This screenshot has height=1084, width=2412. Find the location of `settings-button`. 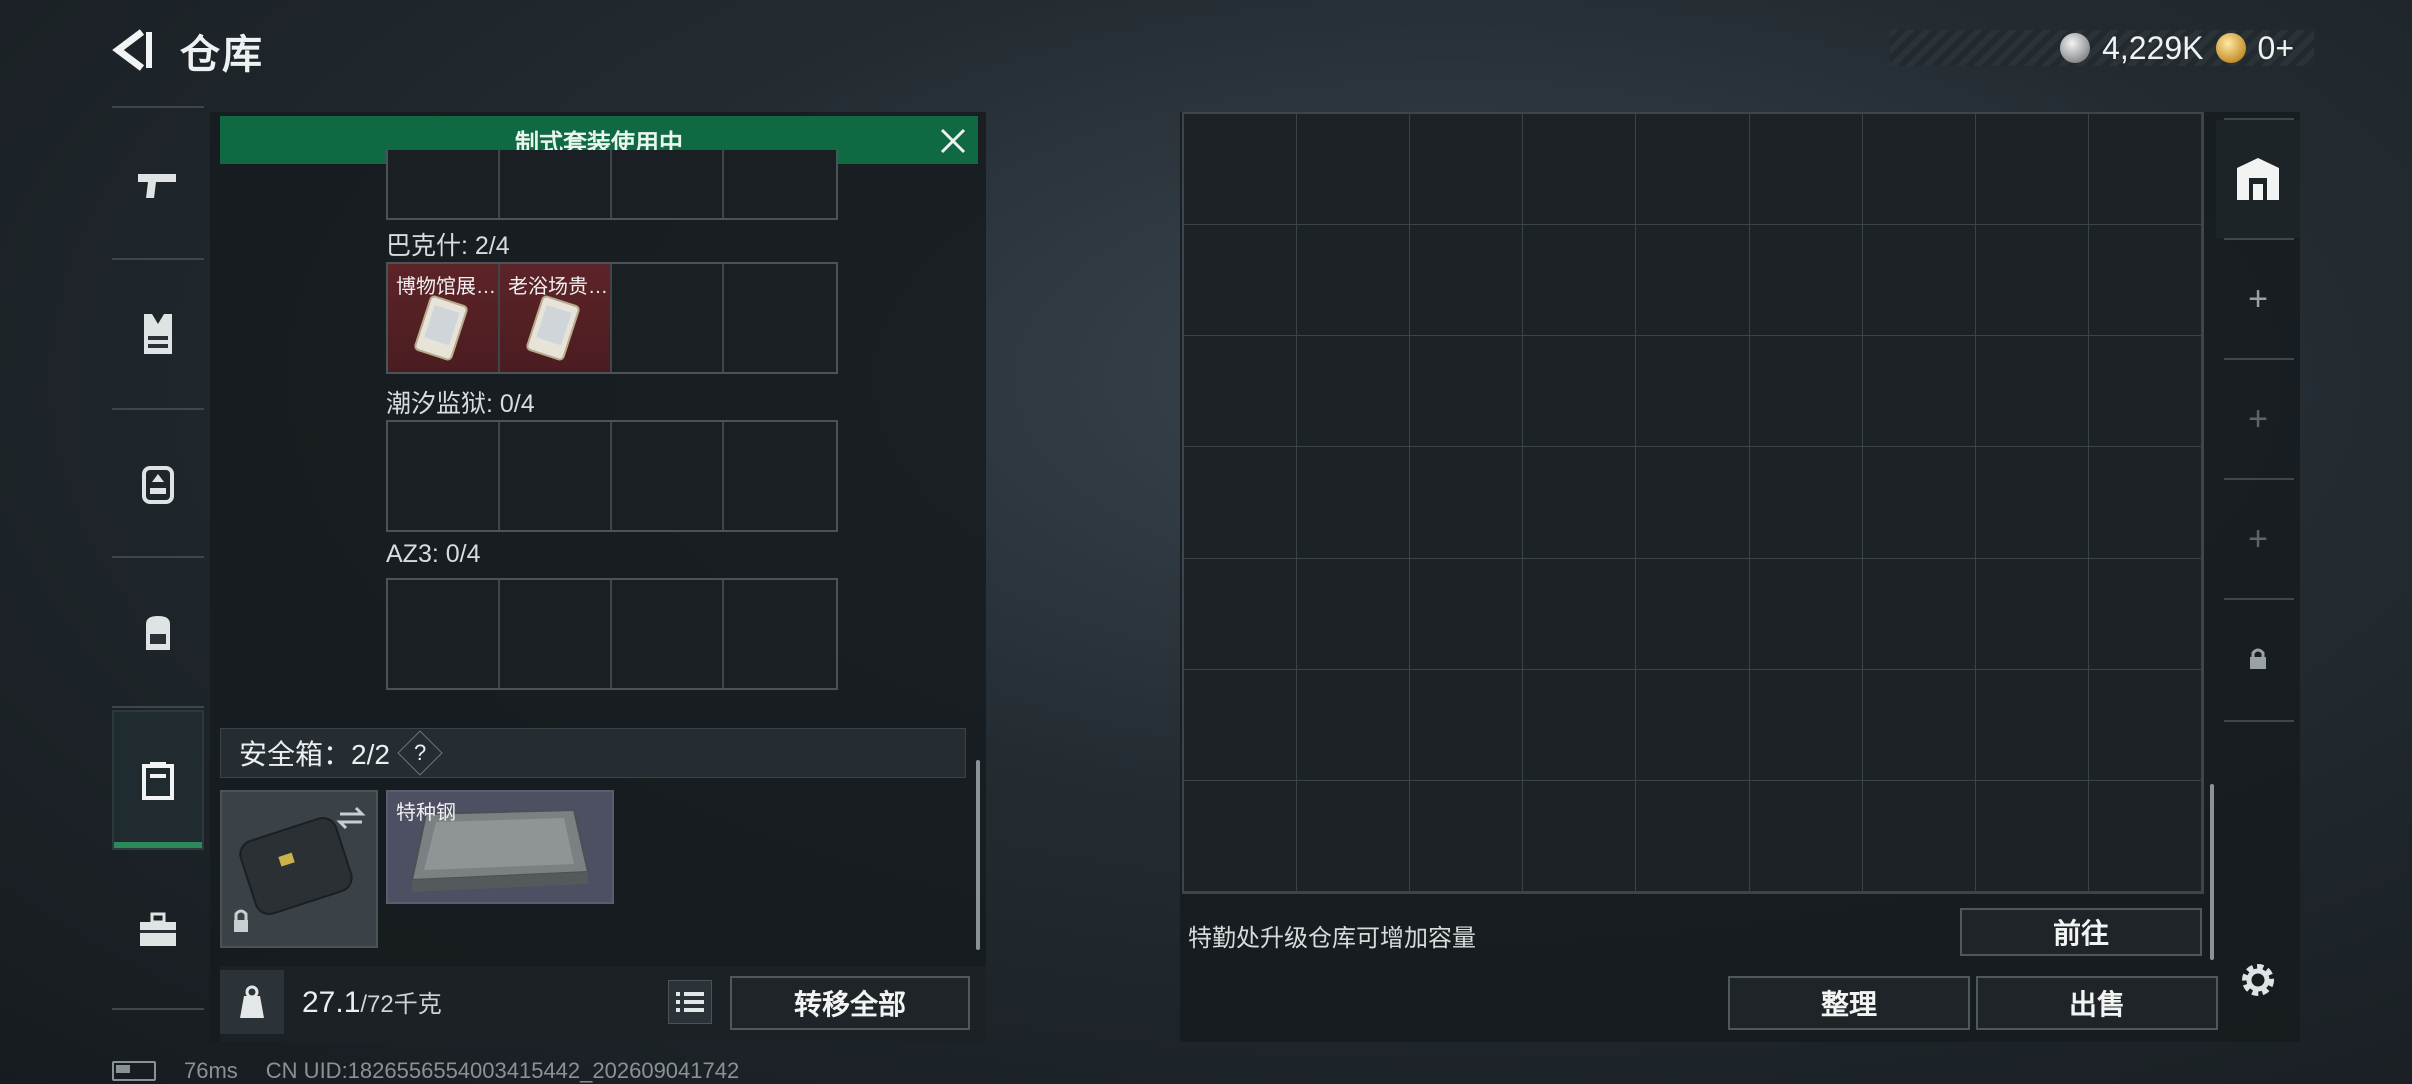

settings-button is located at coordinates (2258, 980).